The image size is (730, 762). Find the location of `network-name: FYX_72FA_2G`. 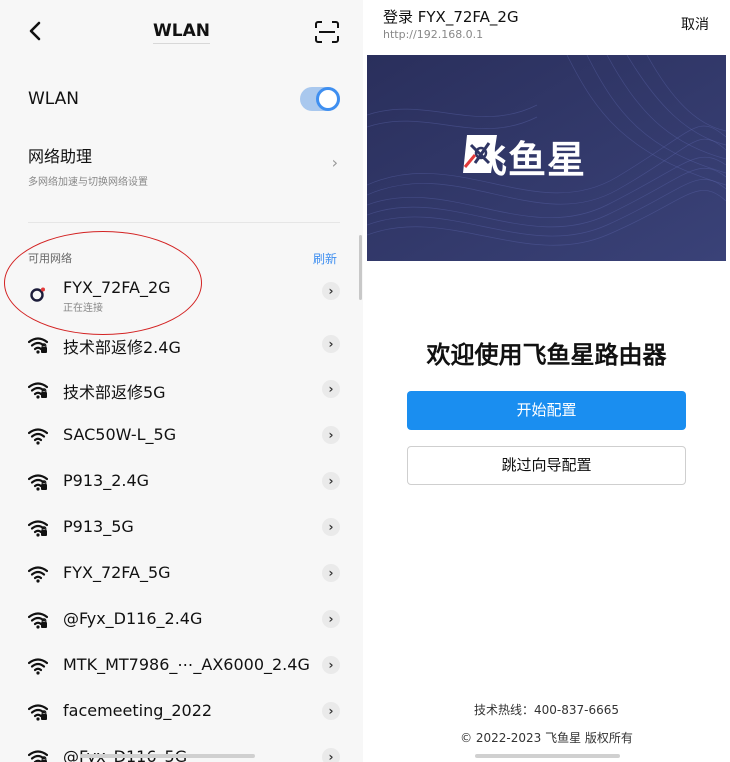

network-name: FYX_72FA_2G is located at coordinates (117, 287).